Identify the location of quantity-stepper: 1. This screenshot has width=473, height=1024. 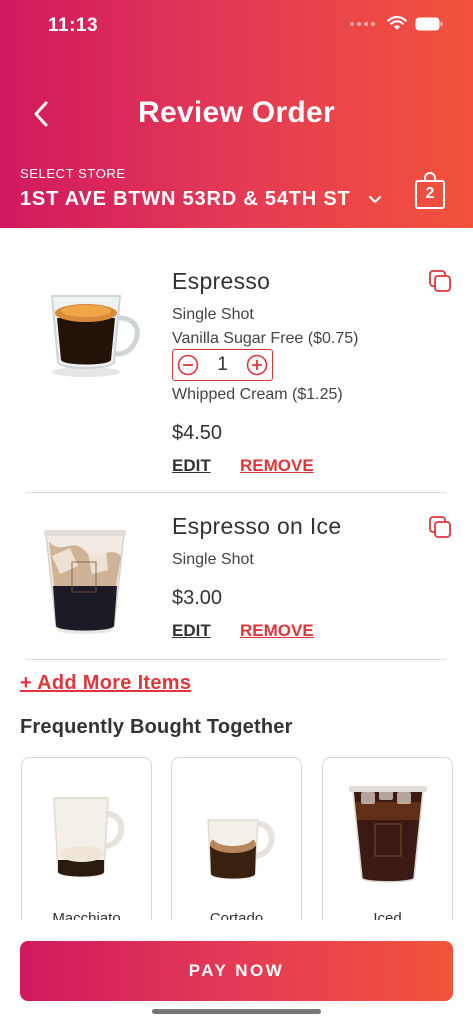
(222, 365).